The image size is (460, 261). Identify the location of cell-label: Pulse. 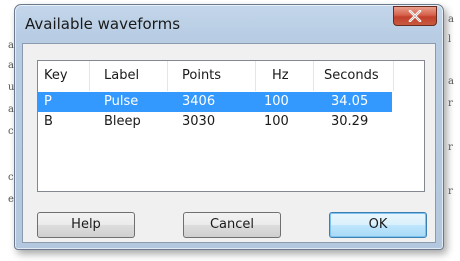
(121, 101).